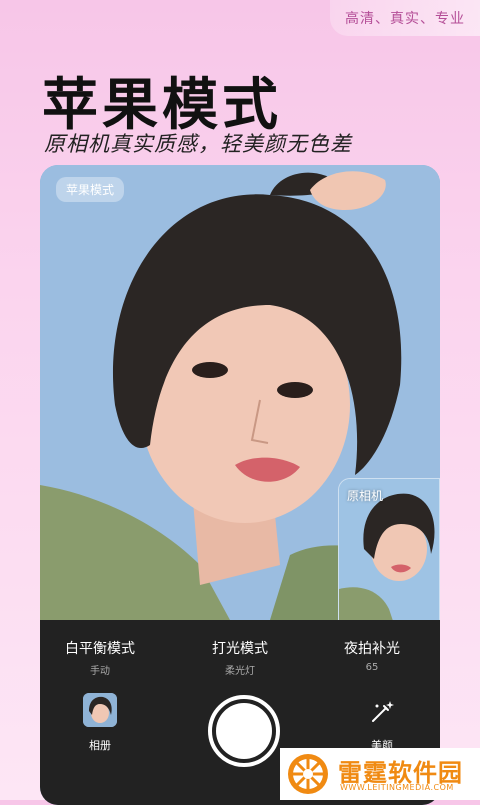 This screenshot has height=805, width=480. What do you see at coordinates (308, 774) in the screenshot?
I see `watermark-logo-icon` at bounding box center [308, 774].